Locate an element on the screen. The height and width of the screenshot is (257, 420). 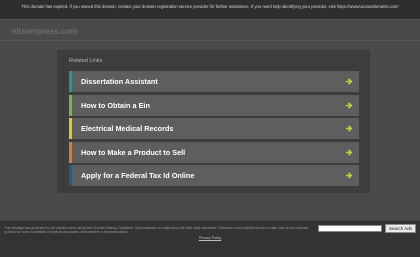
site-title: eltsempress.com is located at coordinates (45, 31).